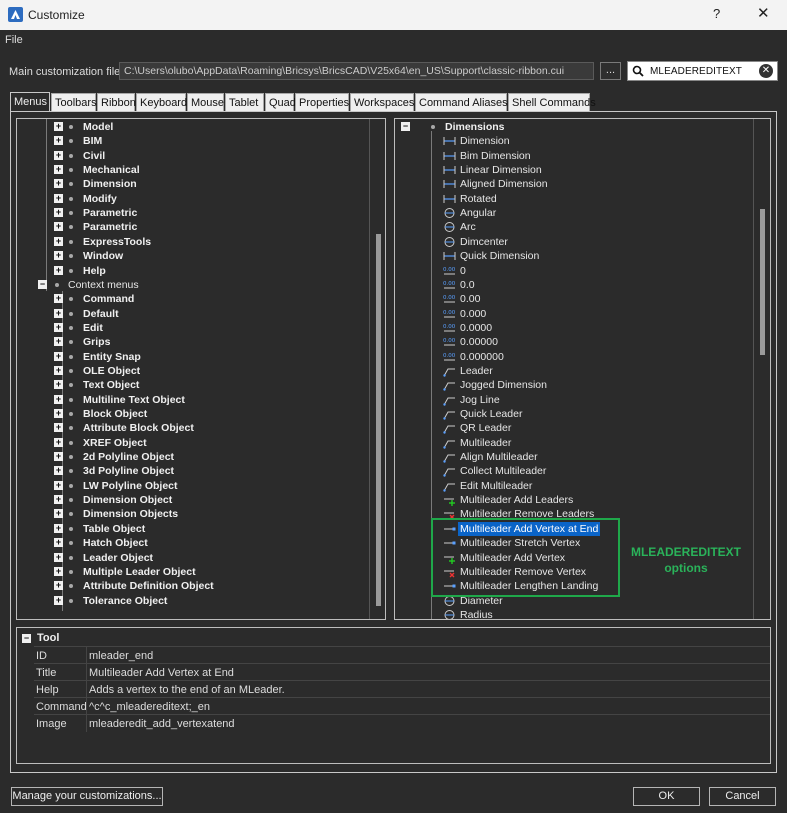 This screenshot has height=813, width=787. What do you see at coordinates (194, 357) in the screenshot?
I see `tree-item-entity-snap: + Entity Snap` at bounding box center [194, 357].